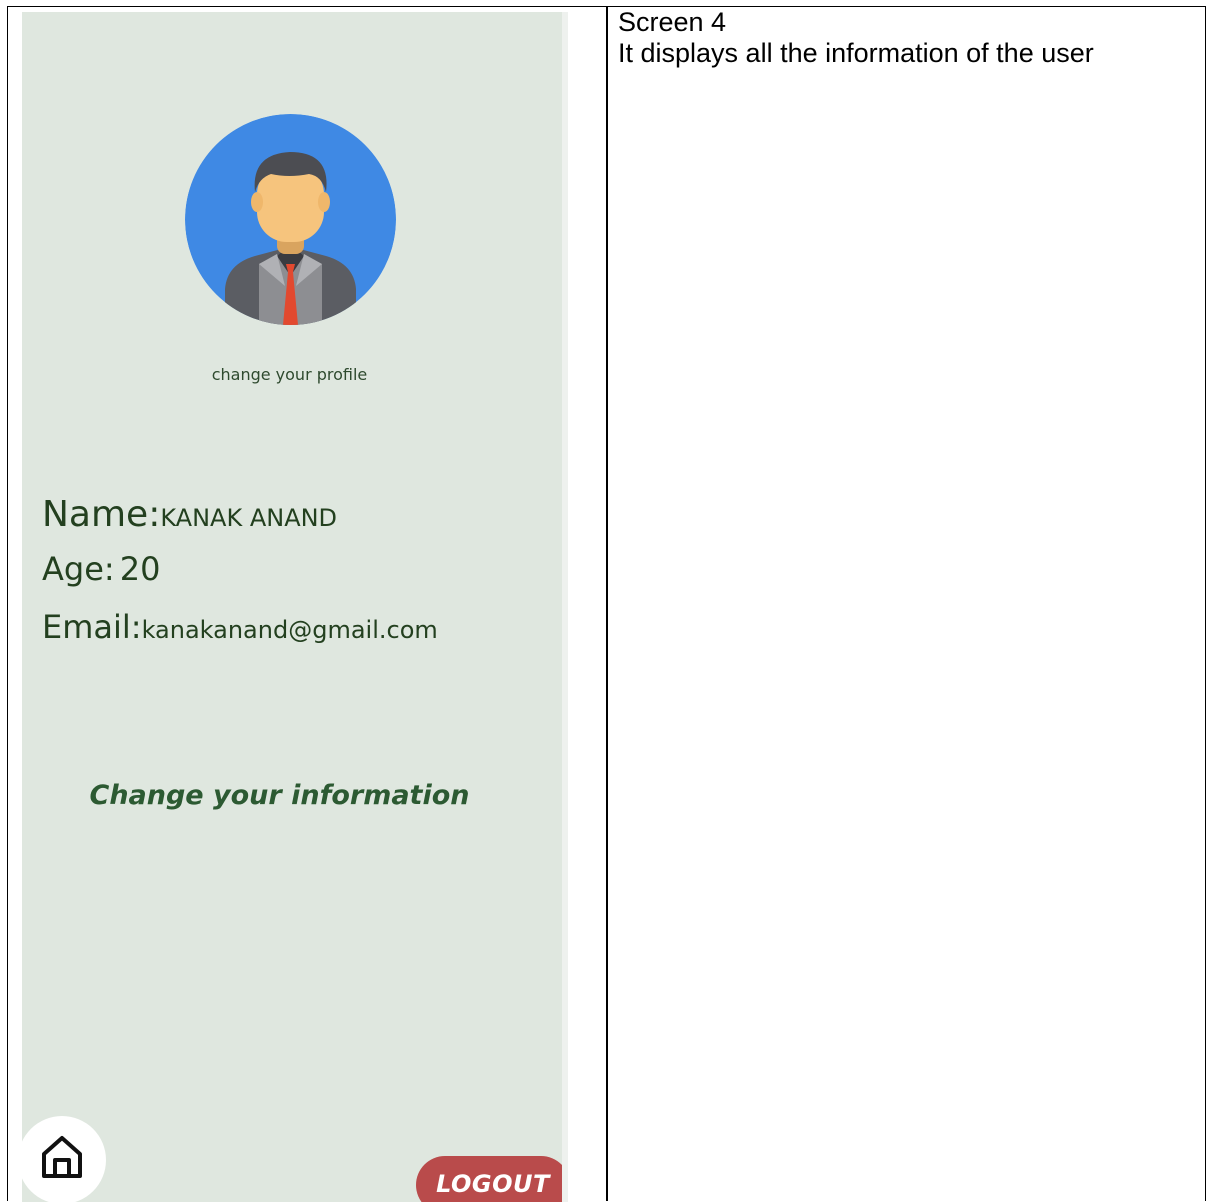  What do you see at coordinates (249, 518) in the screenshot?
I see `name-value: KANAK ANAND` at bounding box center [249, 518].